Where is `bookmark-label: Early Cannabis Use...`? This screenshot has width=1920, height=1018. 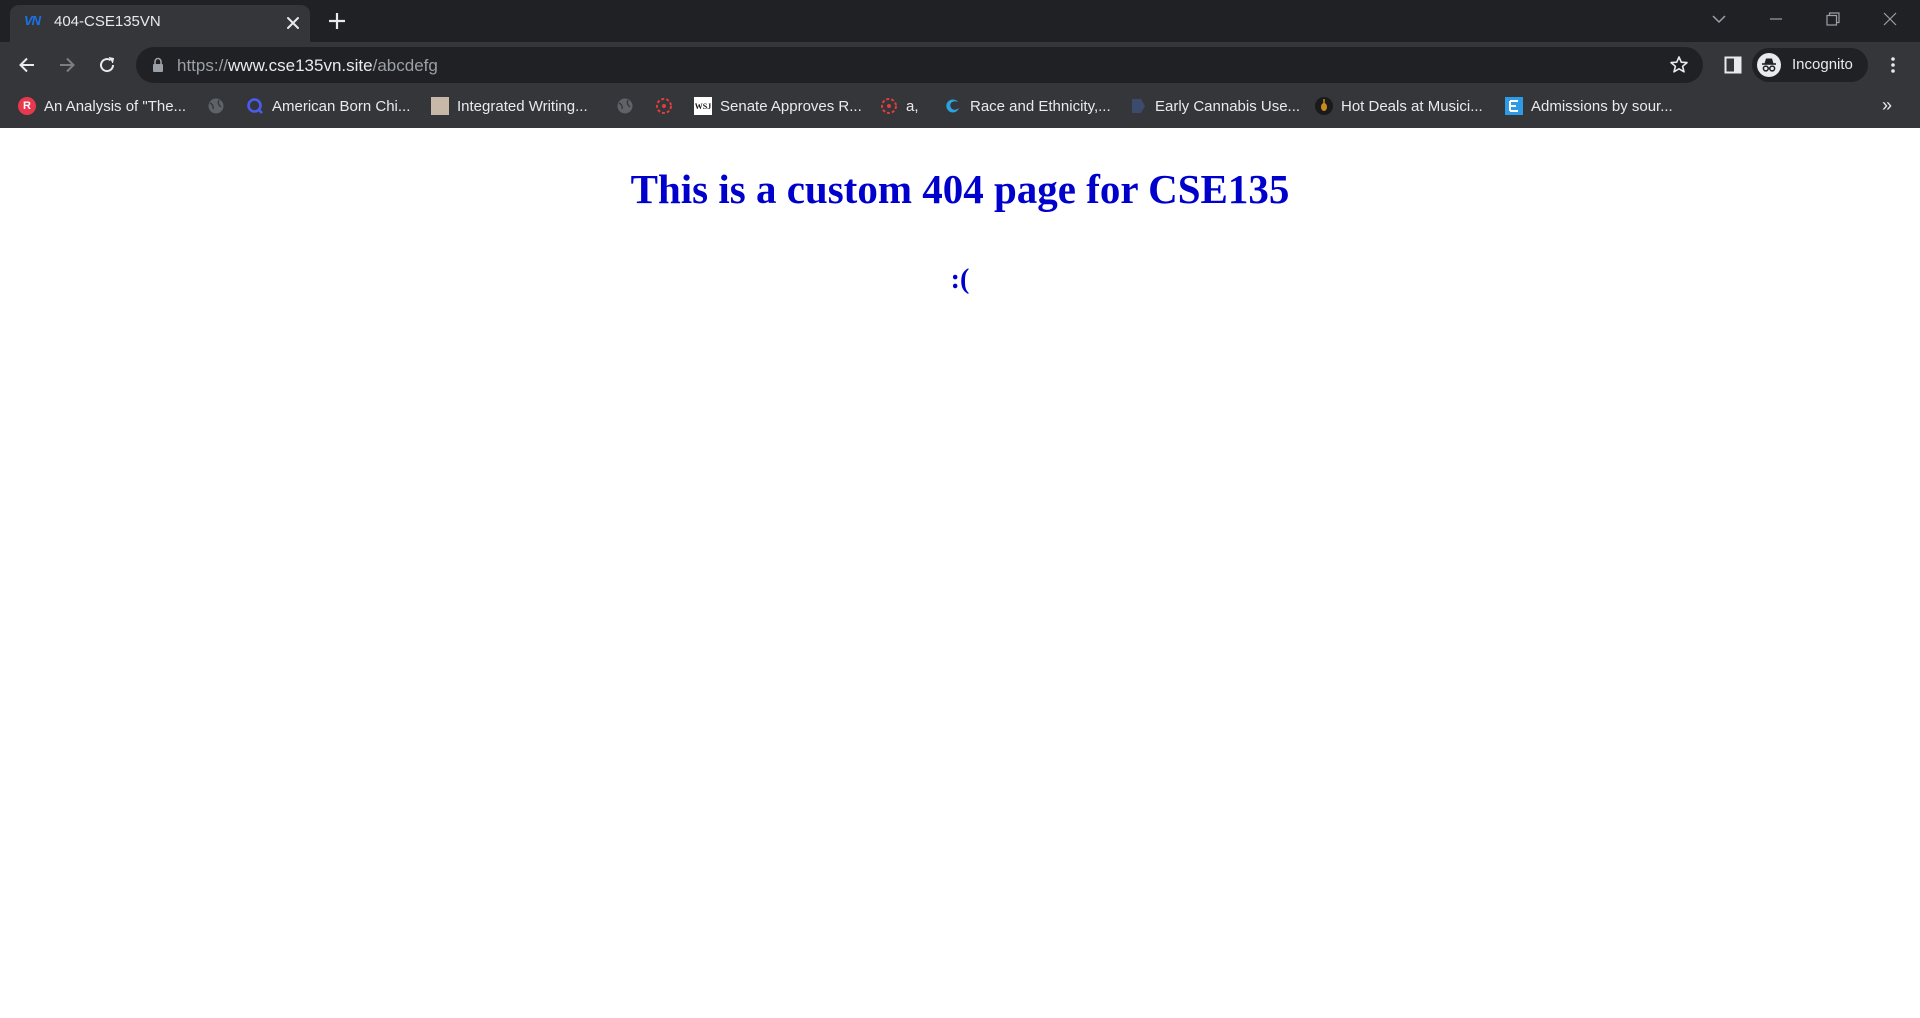 bookmark-label: Early Cannabis Use... is located at coordinates (1228, 106).